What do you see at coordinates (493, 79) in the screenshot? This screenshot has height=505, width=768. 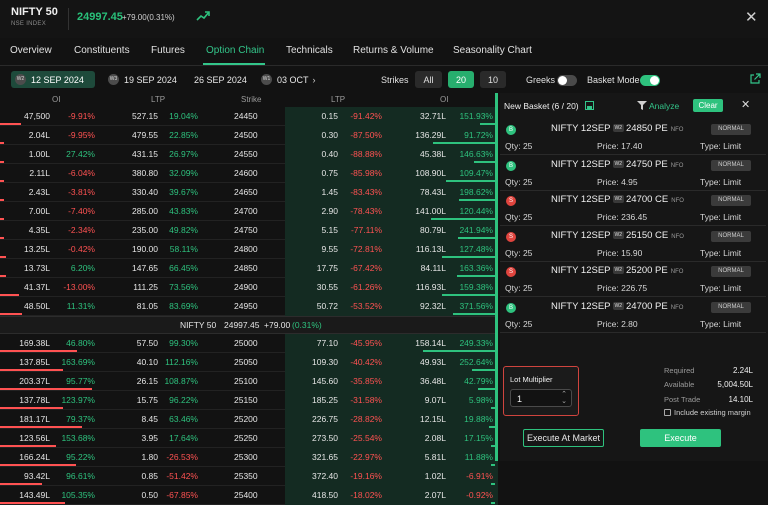 I see `strikes-10-button: 10` at bounding box center [493, 79].